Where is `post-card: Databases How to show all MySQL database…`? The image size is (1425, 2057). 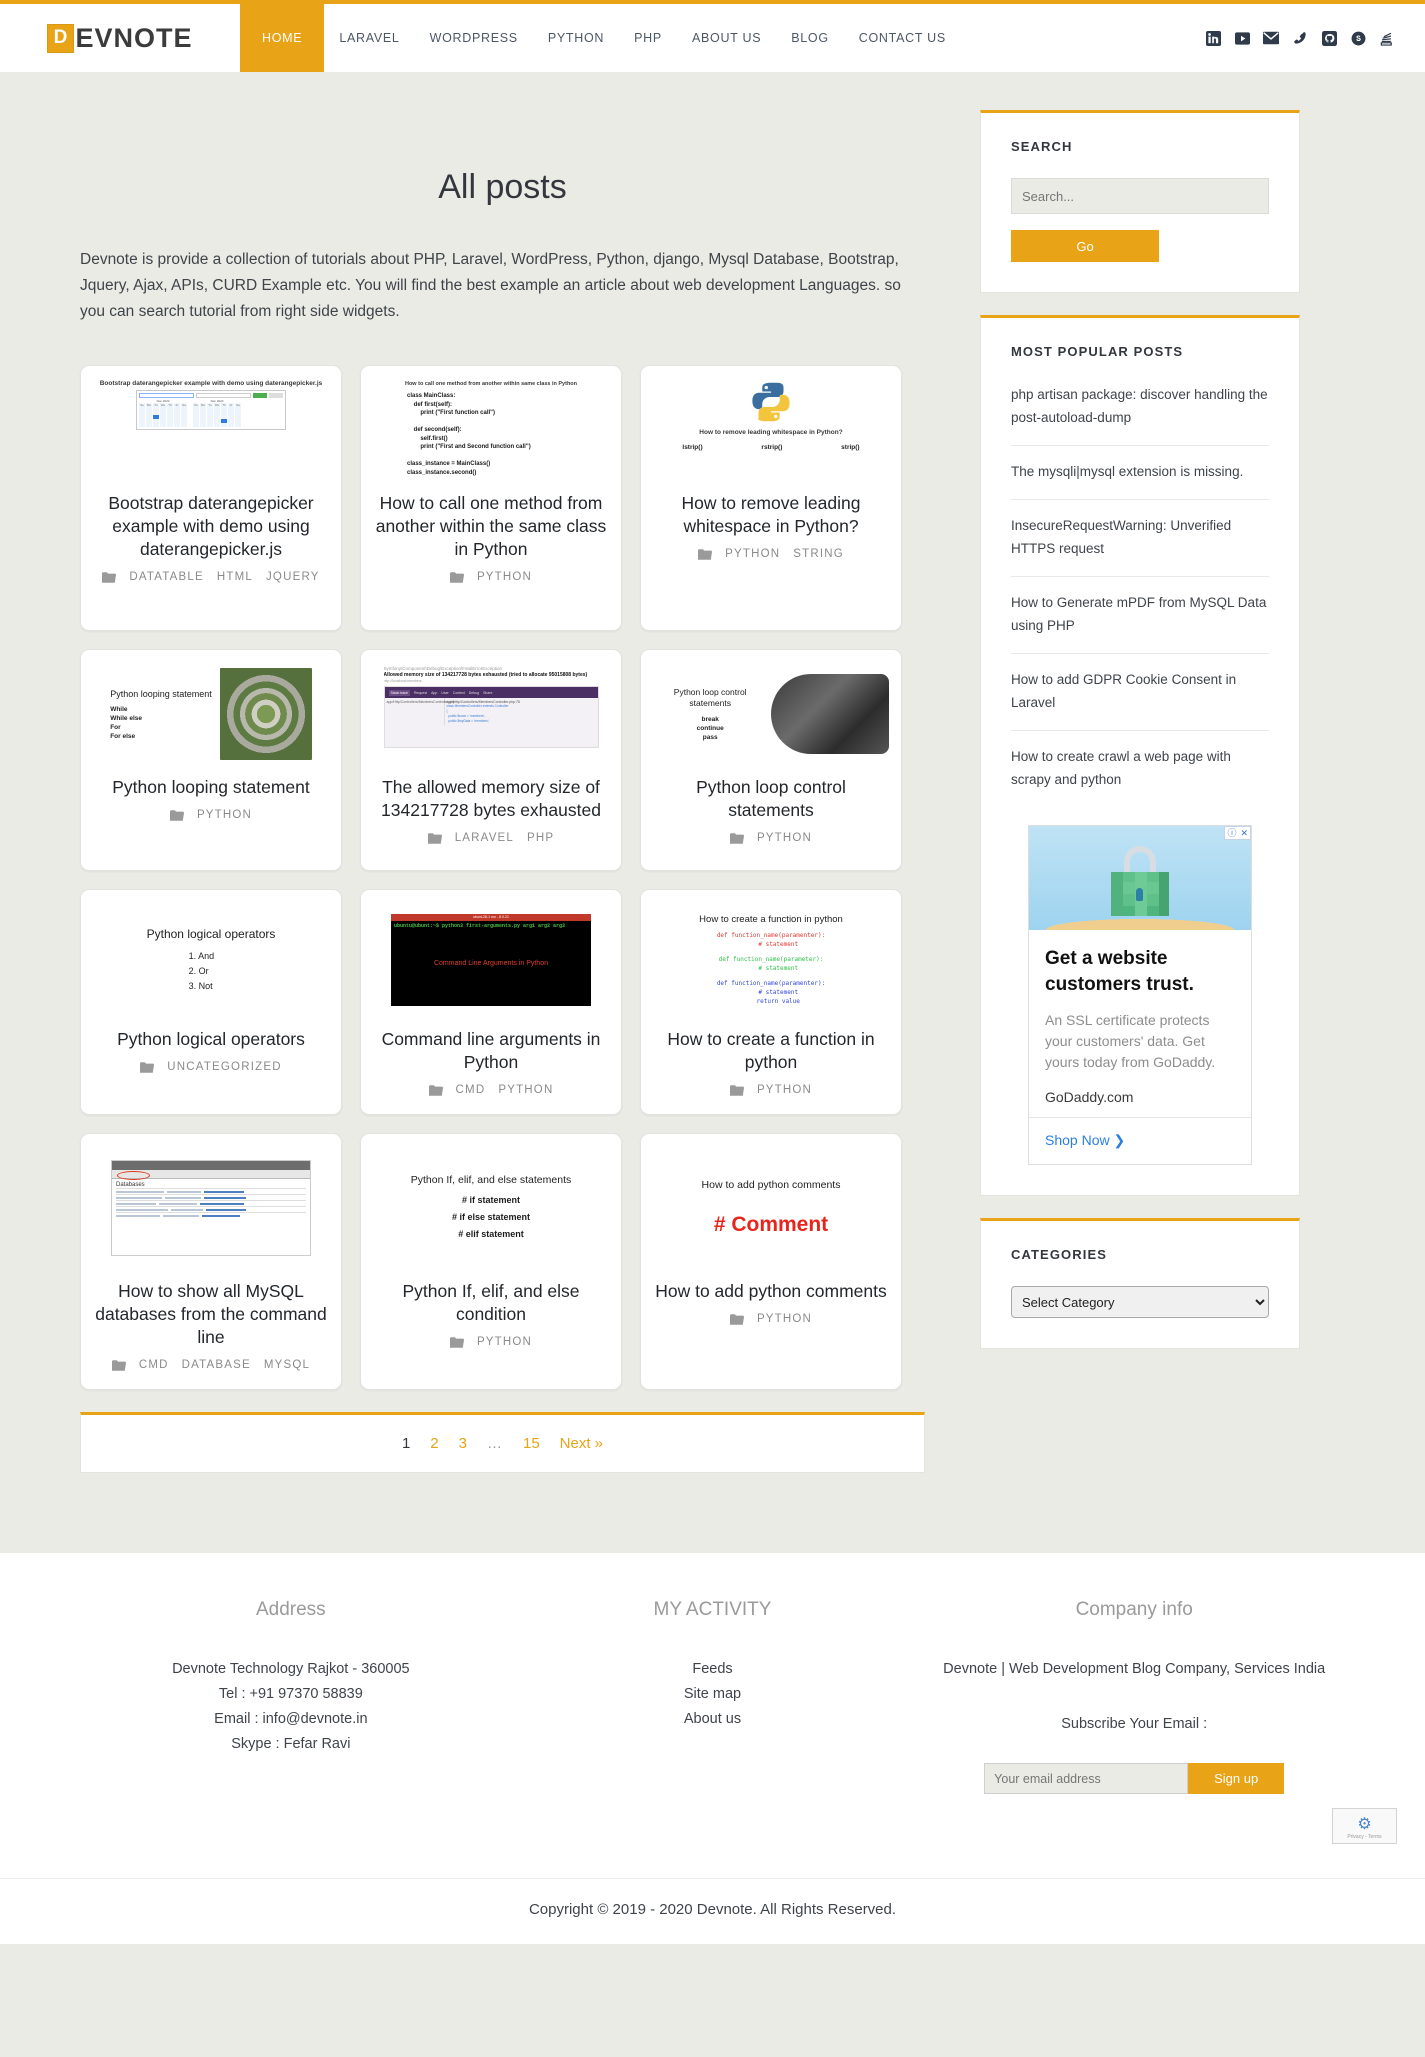
post-card: Databases How to show all MySQL database… is located at coordinates (211, 1261).